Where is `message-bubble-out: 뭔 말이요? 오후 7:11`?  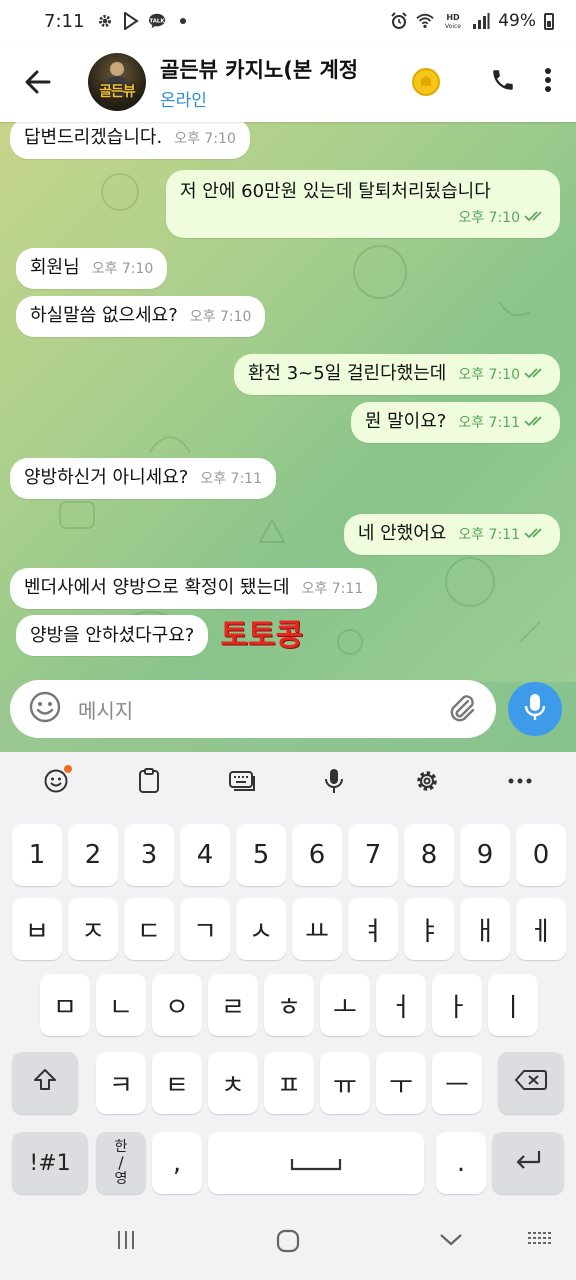
message-bubble-out: 뭔 말이요? 오후 7:11 is located at coordinates (455, 422).